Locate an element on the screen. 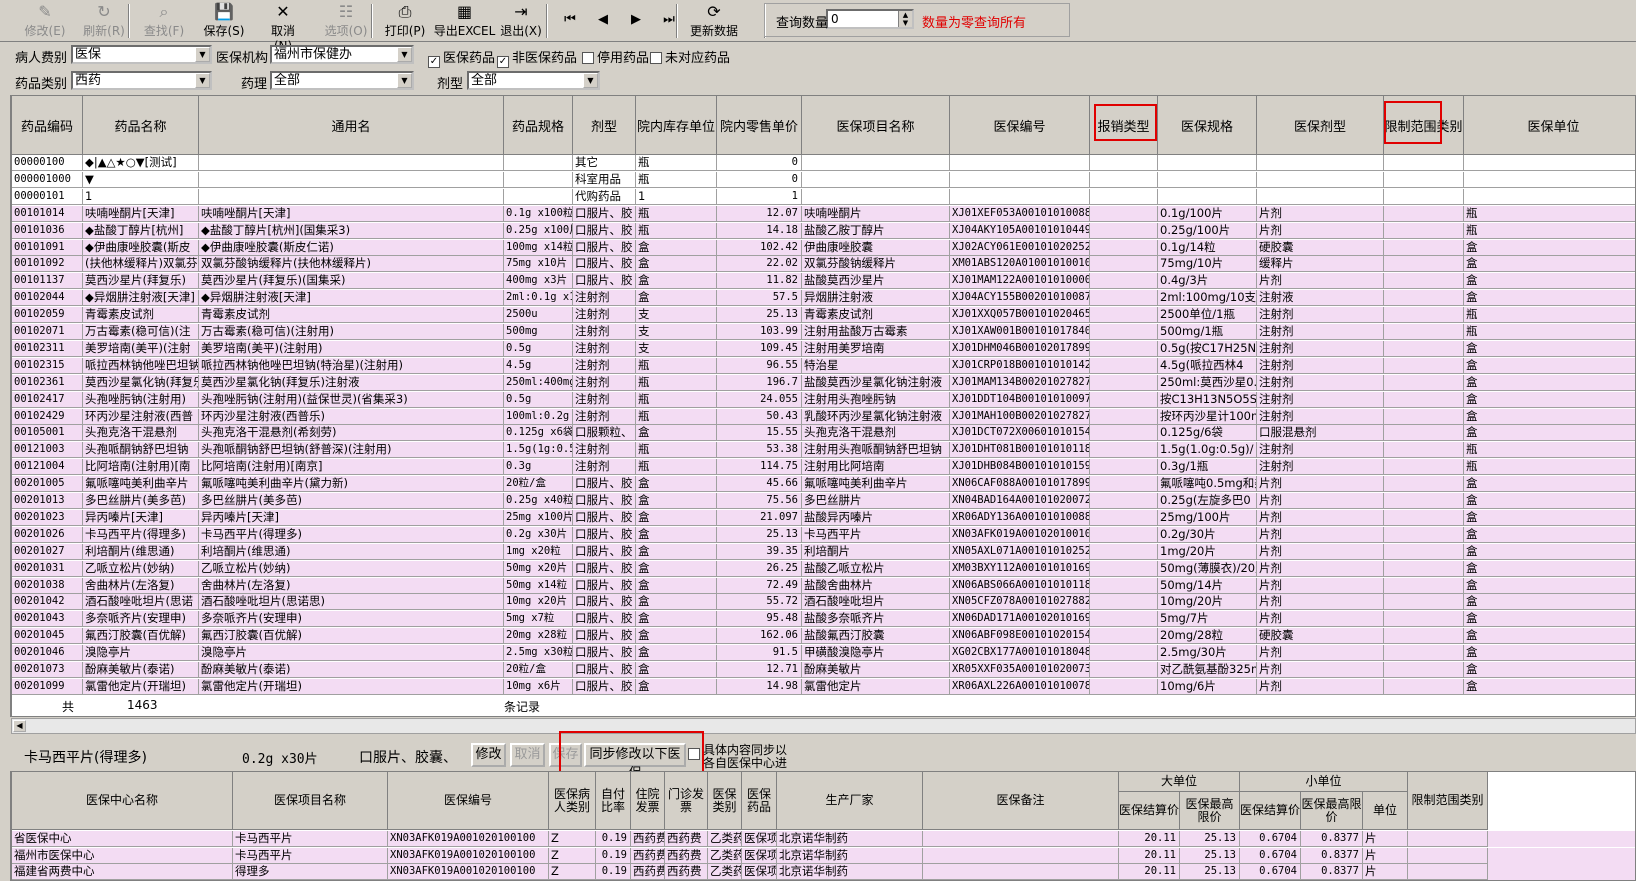 Image resolution: width=1636 pixels, height=881 pixels. column-header: 住院发票 is located at coordinates (648, 801).